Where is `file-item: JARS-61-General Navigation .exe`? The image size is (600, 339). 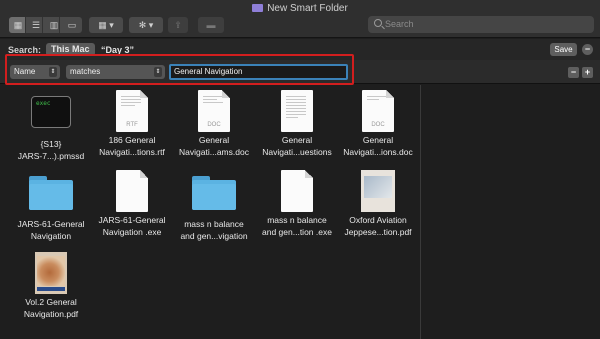 file-item: JARS-61-General Navigation .exe is located at coordinates (132, 204).